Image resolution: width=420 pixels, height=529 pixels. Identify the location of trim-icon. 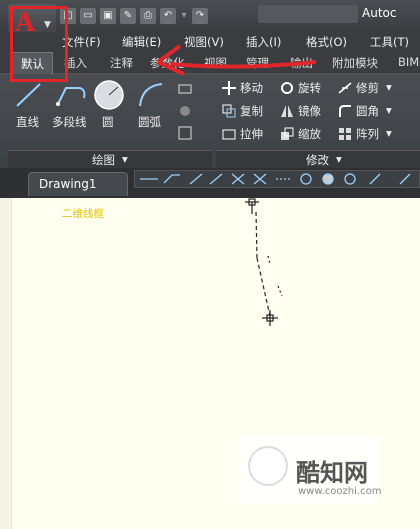
(345, 88).